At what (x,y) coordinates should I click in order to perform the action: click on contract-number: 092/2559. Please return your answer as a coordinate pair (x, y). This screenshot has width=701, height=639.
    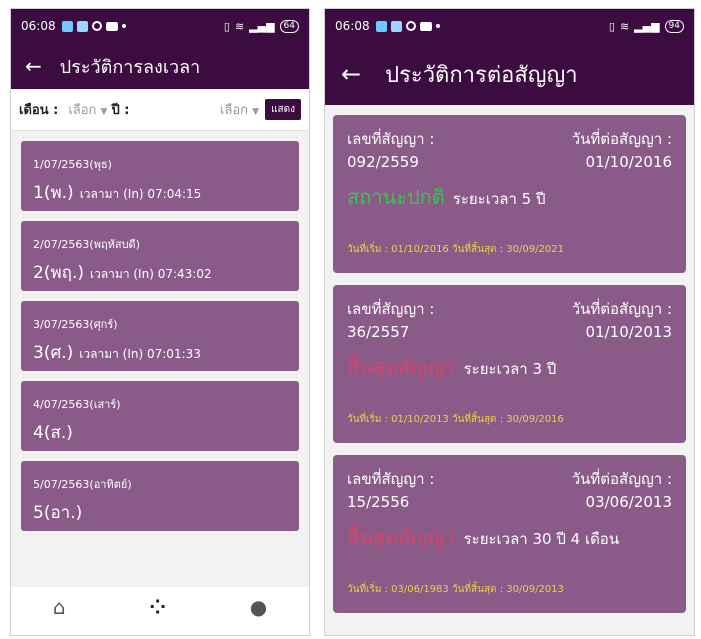
    Looking at the image, I should click on (383, 162).